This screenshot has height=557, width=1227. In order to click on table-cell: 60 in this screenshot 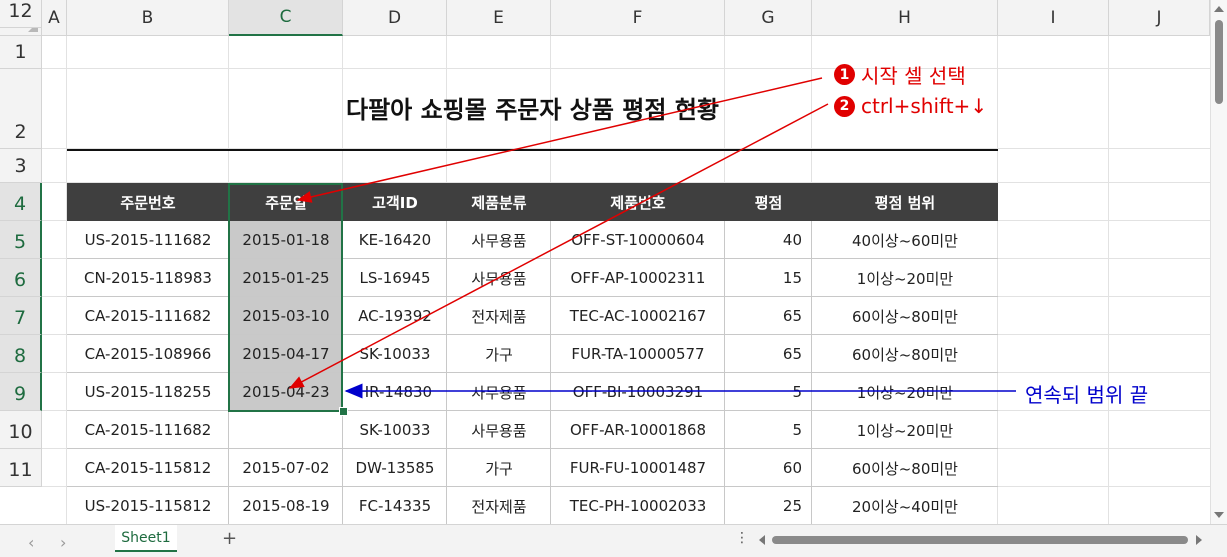, I will do `click(768, 468)`.